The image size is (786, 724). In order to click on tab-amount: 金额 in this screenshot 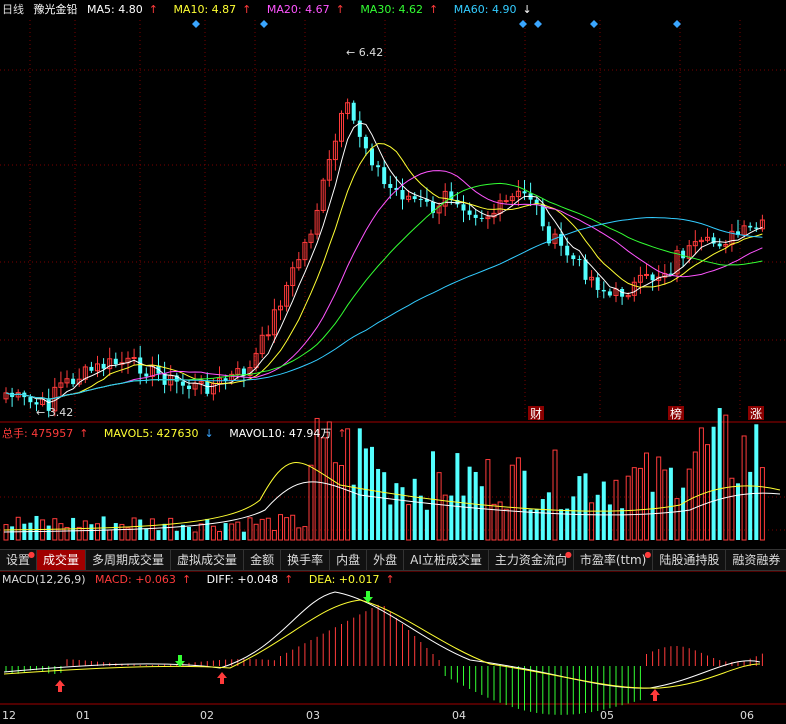, I will do `click(263, 560)`.